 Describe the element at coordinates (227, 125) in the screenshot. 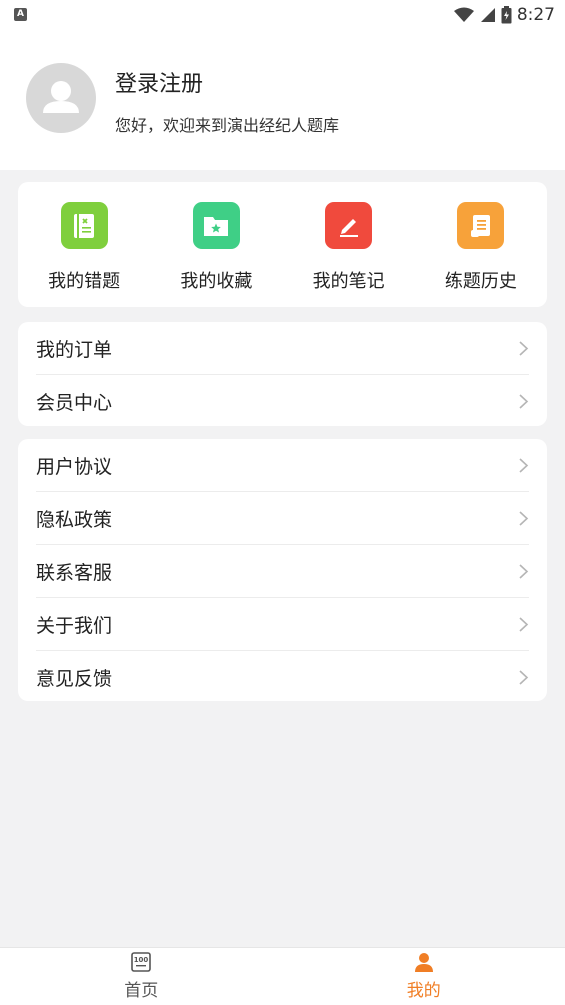

I see `welcome-text: 您好，欢迎来到演出经纪人题库` at that location.